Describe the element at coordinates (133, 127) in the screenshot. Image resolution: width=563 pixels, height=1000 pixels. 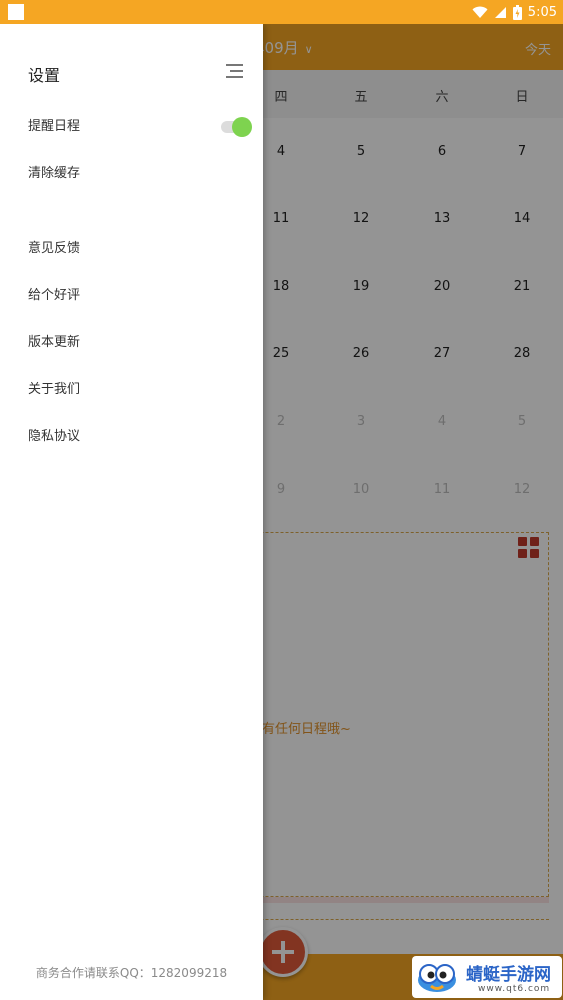
I see `drawer-item-reminder: 提醒日程` at that location.